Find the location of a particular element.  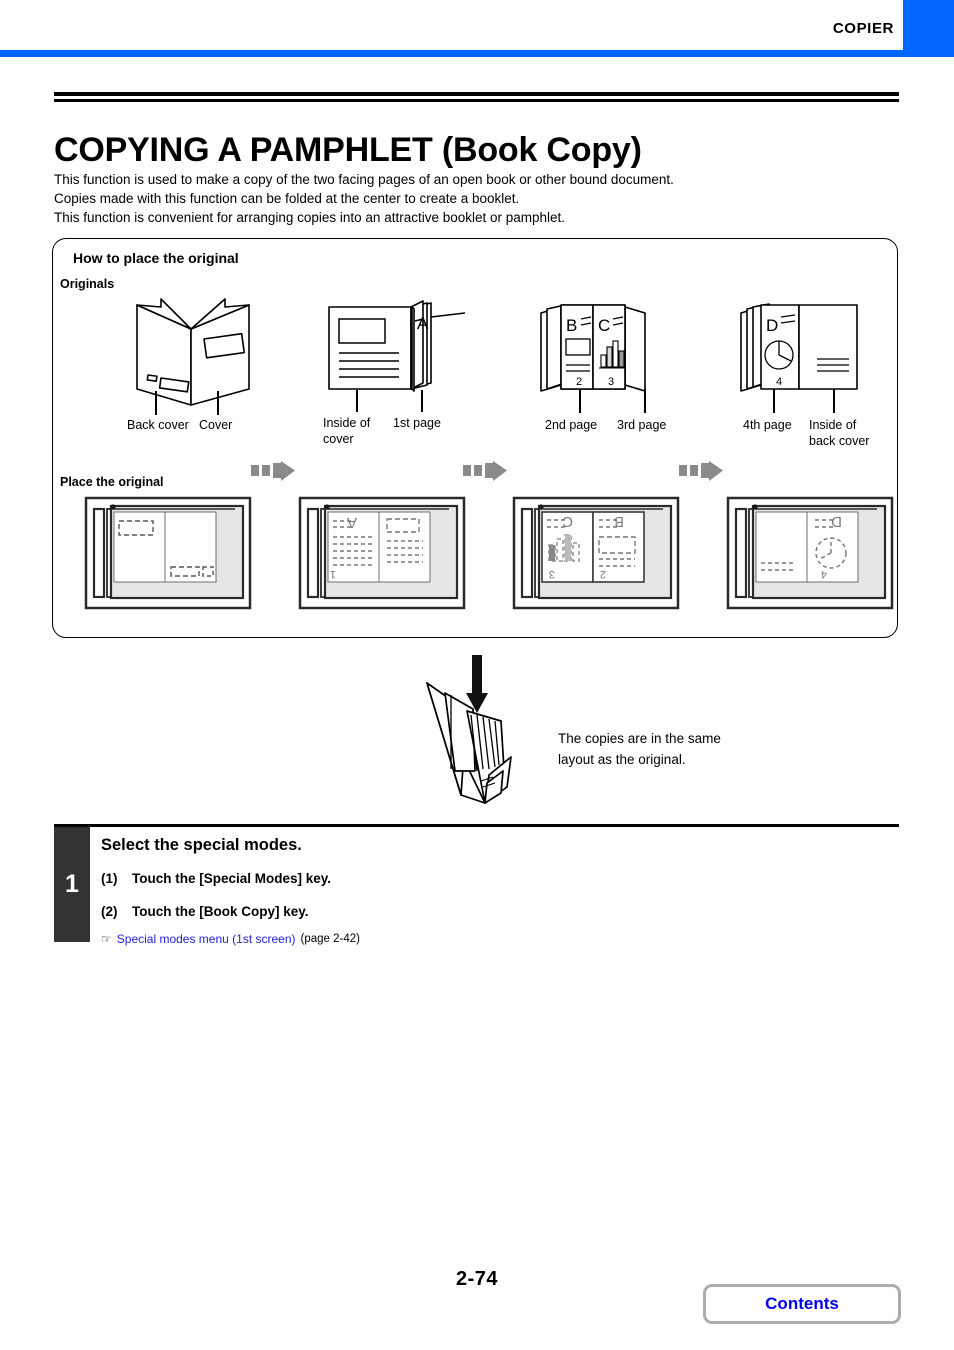

caption-back-cover: Back cover is located at coordinates (158, 425).